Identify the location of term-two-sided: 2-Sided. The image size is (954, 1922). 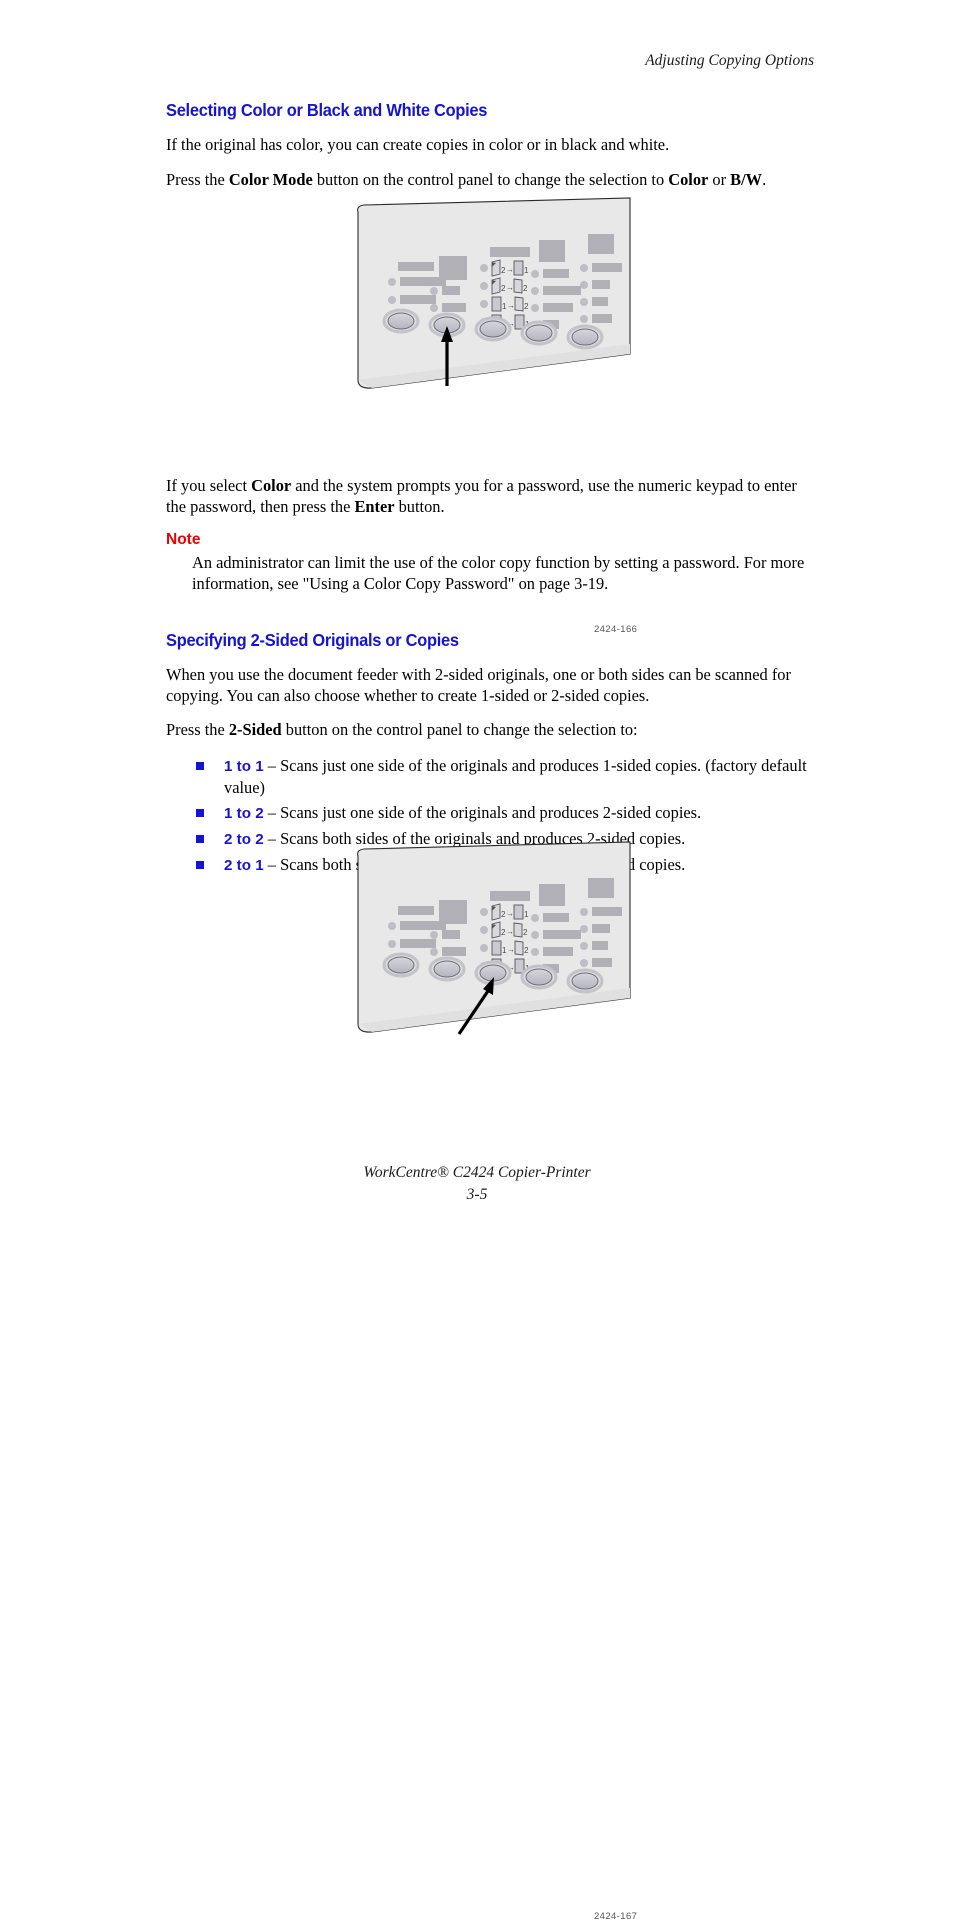
(255, 729).